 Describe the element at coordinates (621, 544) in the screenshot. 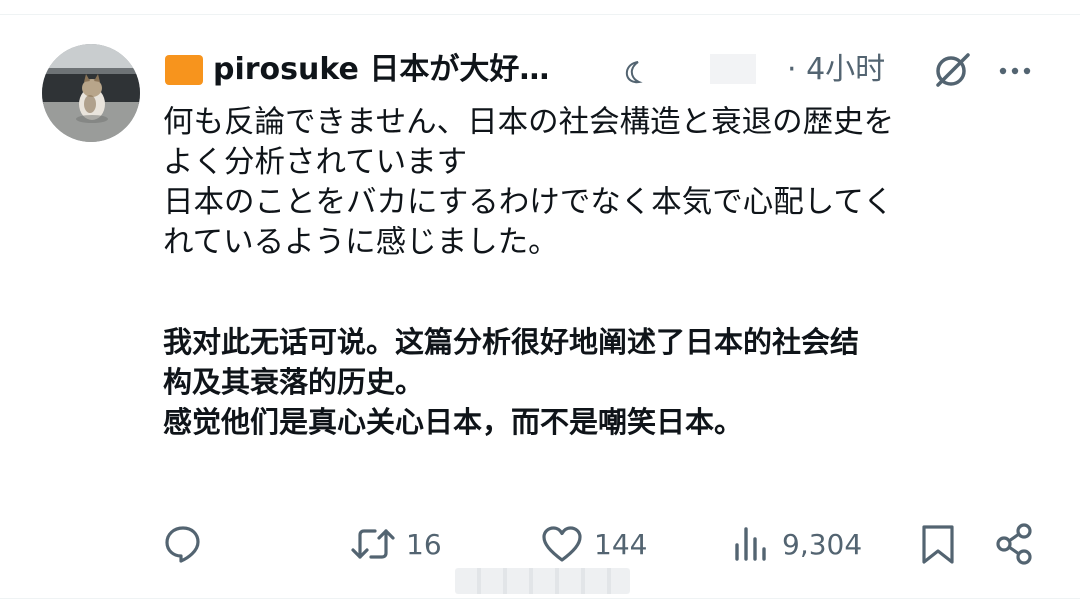

I see `like-count: 144` at that location.